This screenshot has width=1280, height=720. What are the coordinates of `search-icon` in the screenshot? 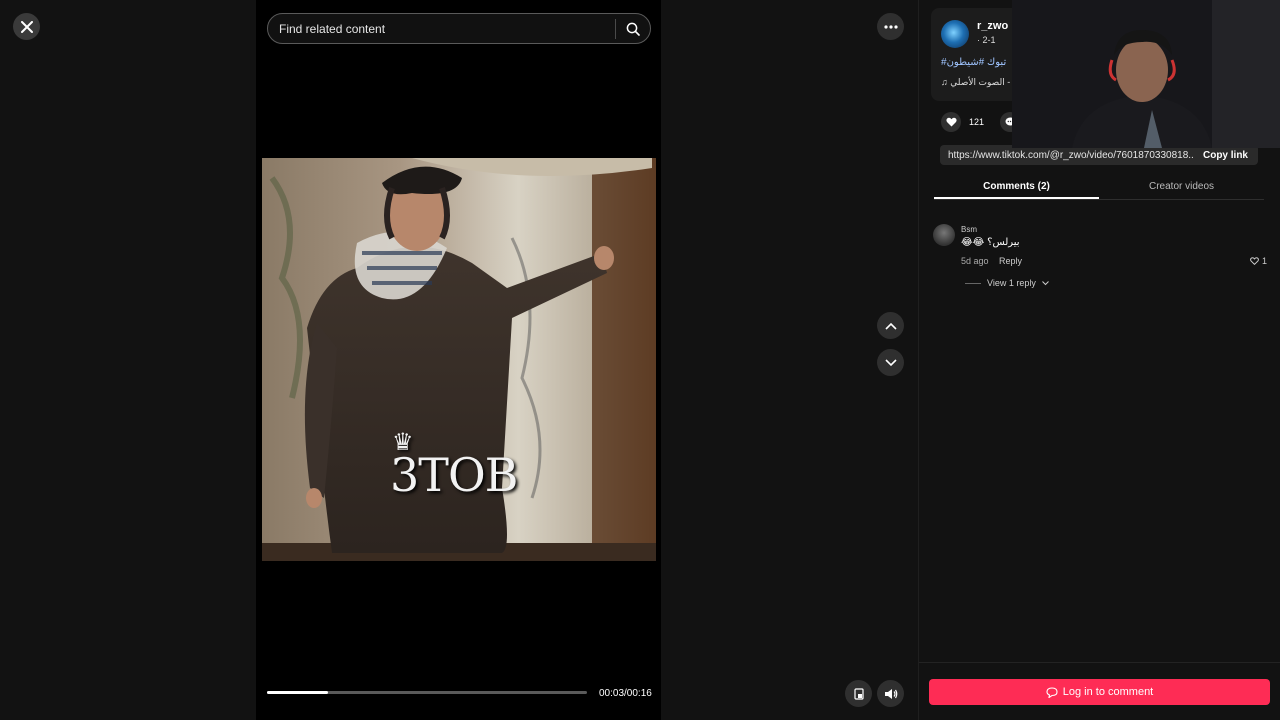 It's located at (633, 29).